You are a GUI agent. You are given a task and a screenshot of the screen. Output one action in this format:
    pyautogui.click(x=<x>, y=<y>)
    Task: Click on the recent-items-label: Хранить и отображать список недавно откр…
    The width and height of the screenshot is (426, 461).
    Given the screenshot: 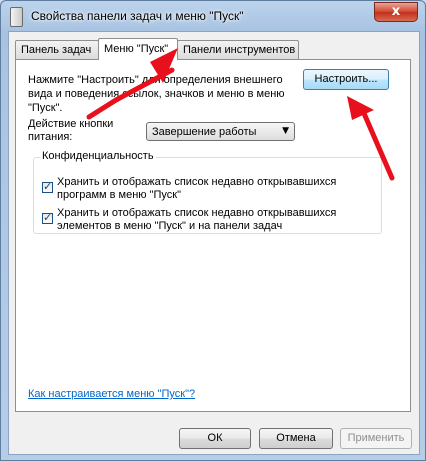 What is the action you would take?
    pyautogui.click(x=196, y=220)
    